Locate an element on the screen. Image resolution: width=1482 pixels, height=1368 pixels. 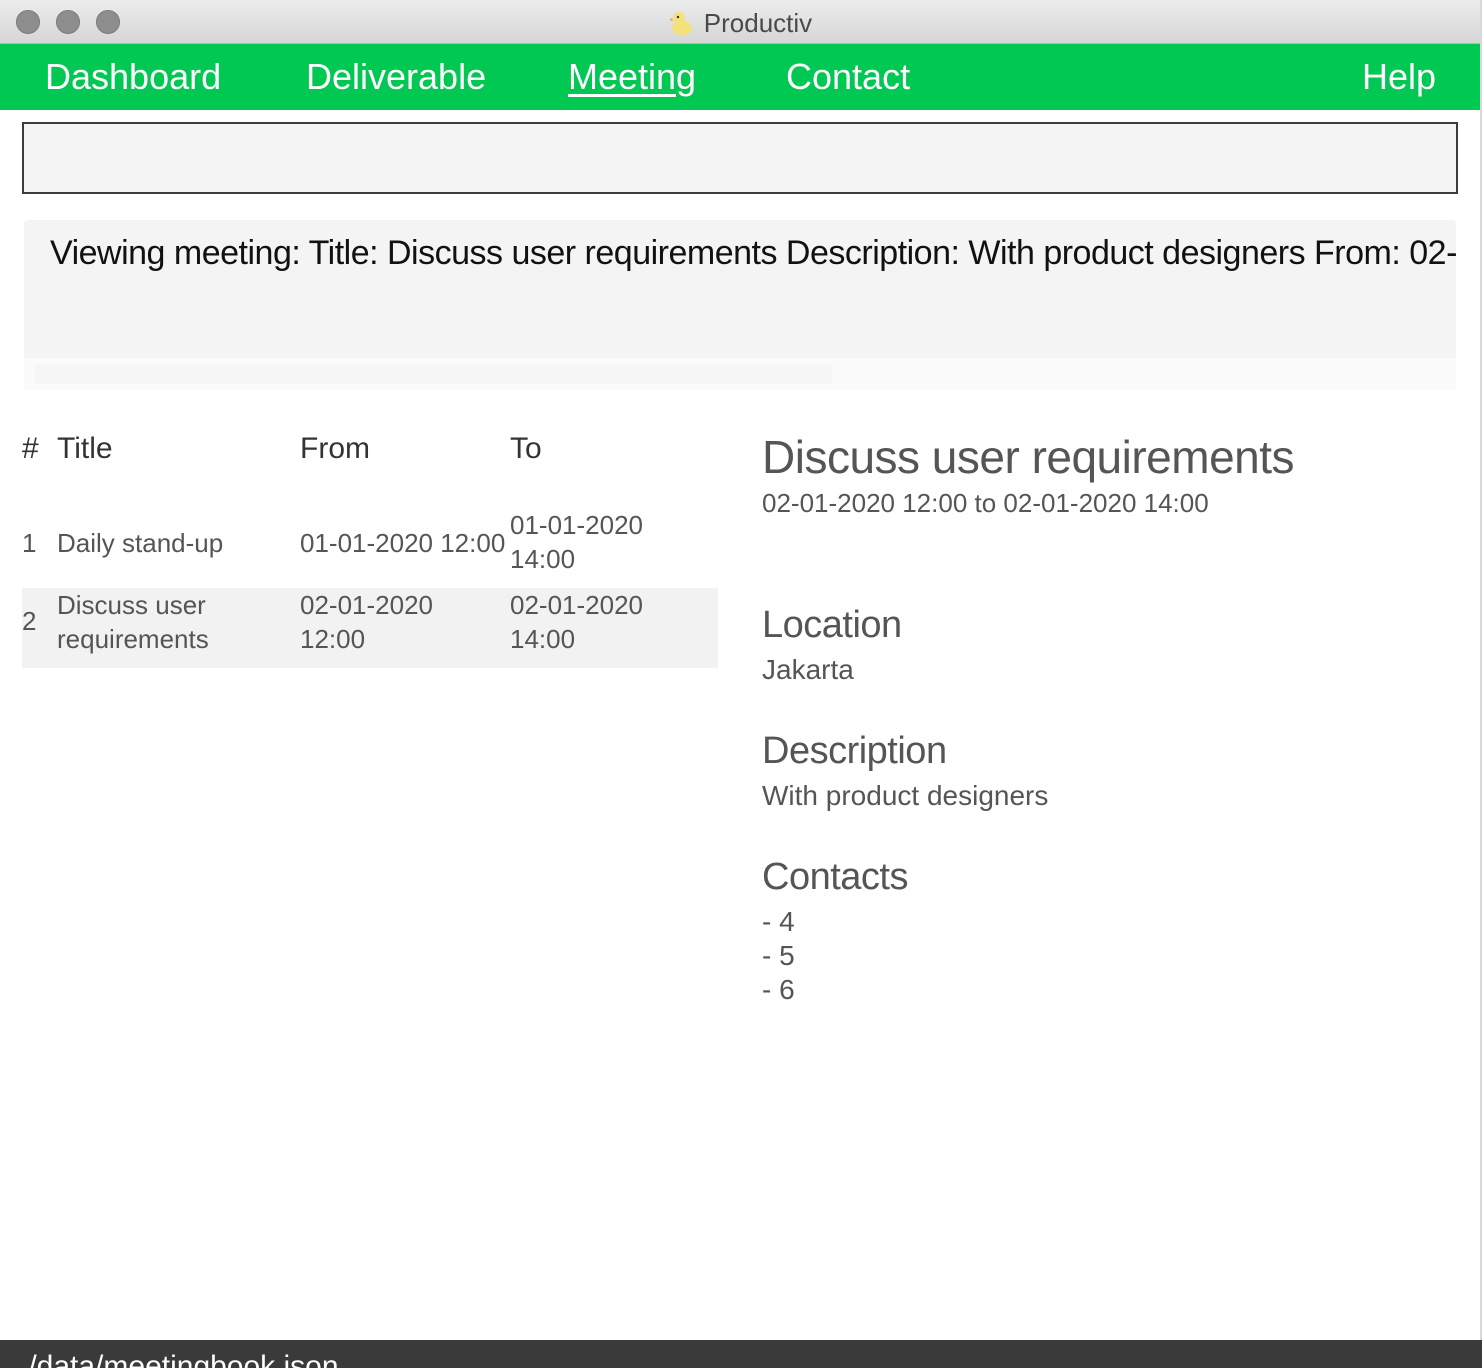
row-from: 01-01-2020 12:00 is located at coordinates (403, 543).